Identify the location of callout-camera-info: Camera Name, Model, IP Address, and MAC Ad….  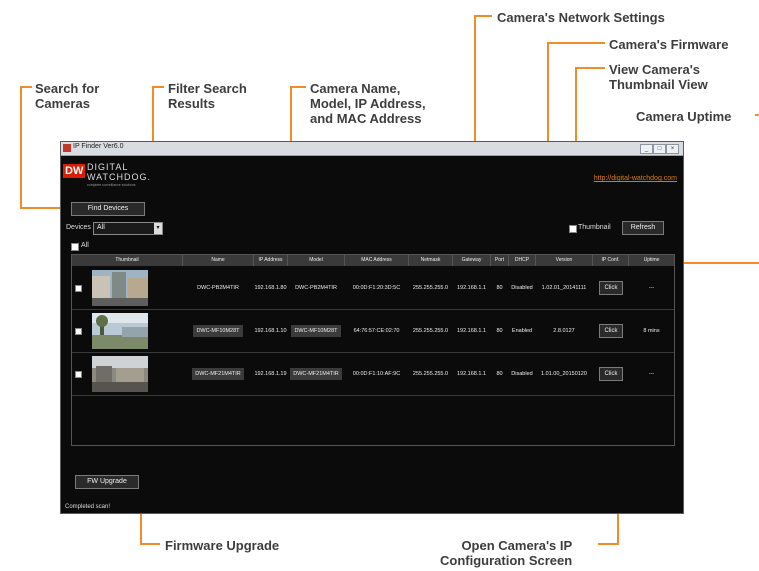
(368, 103).